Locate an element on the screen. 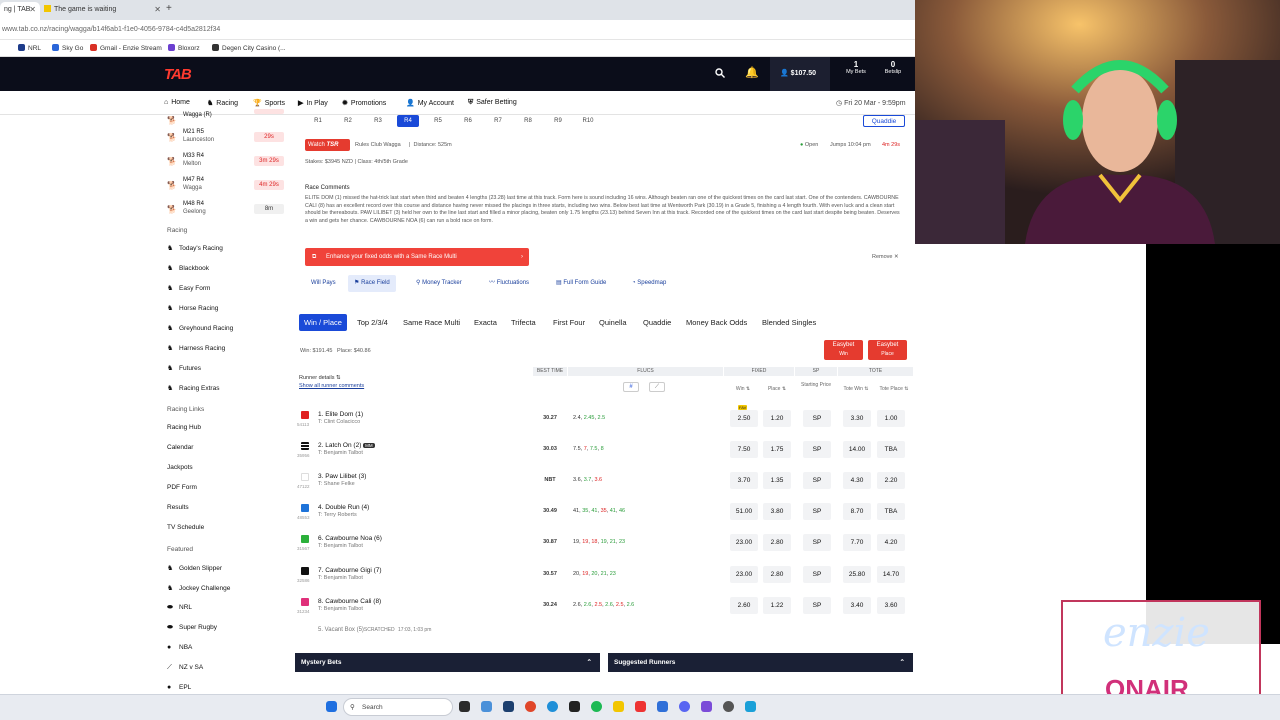 Image resolution: width=1280 pixels, height=720 pixels. sidebar-link: ♞ Easy Form is located at coordinates (223, 291).